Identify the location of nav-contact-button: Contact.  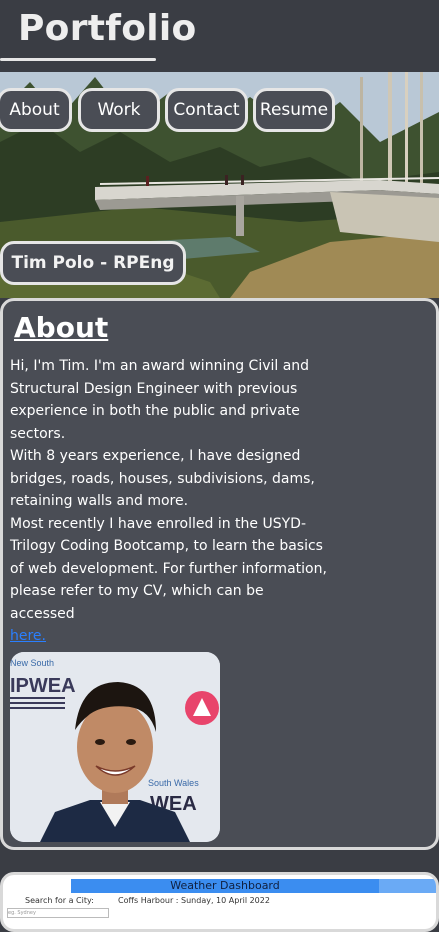
(206, 110).